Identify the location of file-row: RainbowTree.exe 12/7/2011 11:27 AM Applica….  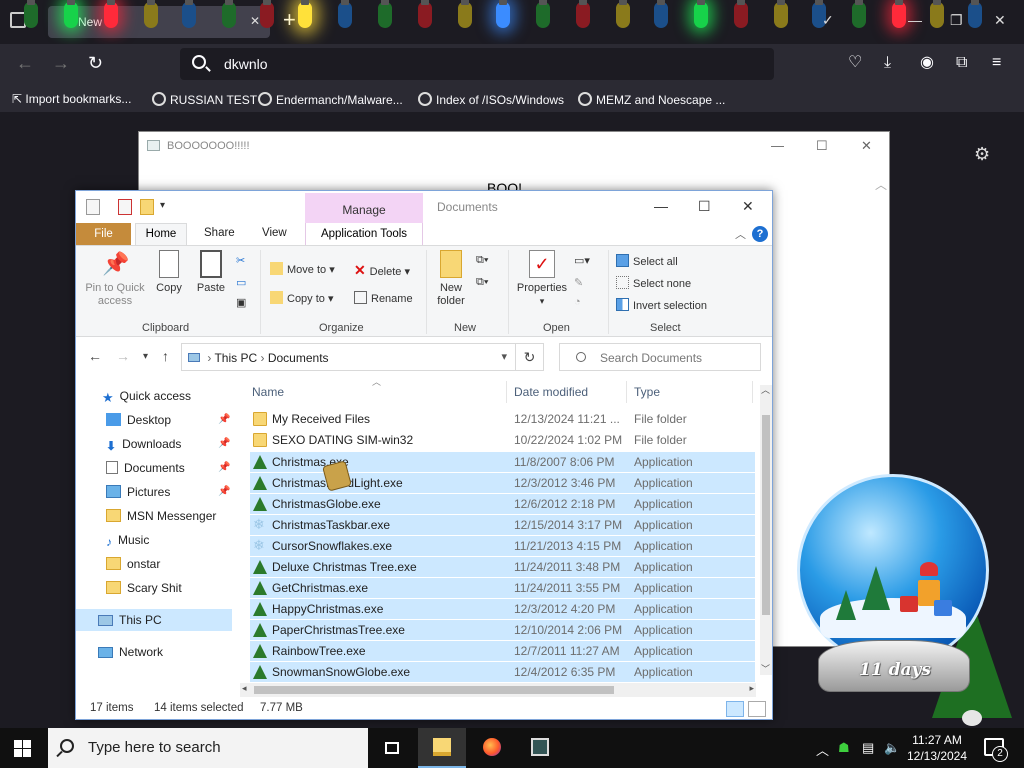
(502, 650).